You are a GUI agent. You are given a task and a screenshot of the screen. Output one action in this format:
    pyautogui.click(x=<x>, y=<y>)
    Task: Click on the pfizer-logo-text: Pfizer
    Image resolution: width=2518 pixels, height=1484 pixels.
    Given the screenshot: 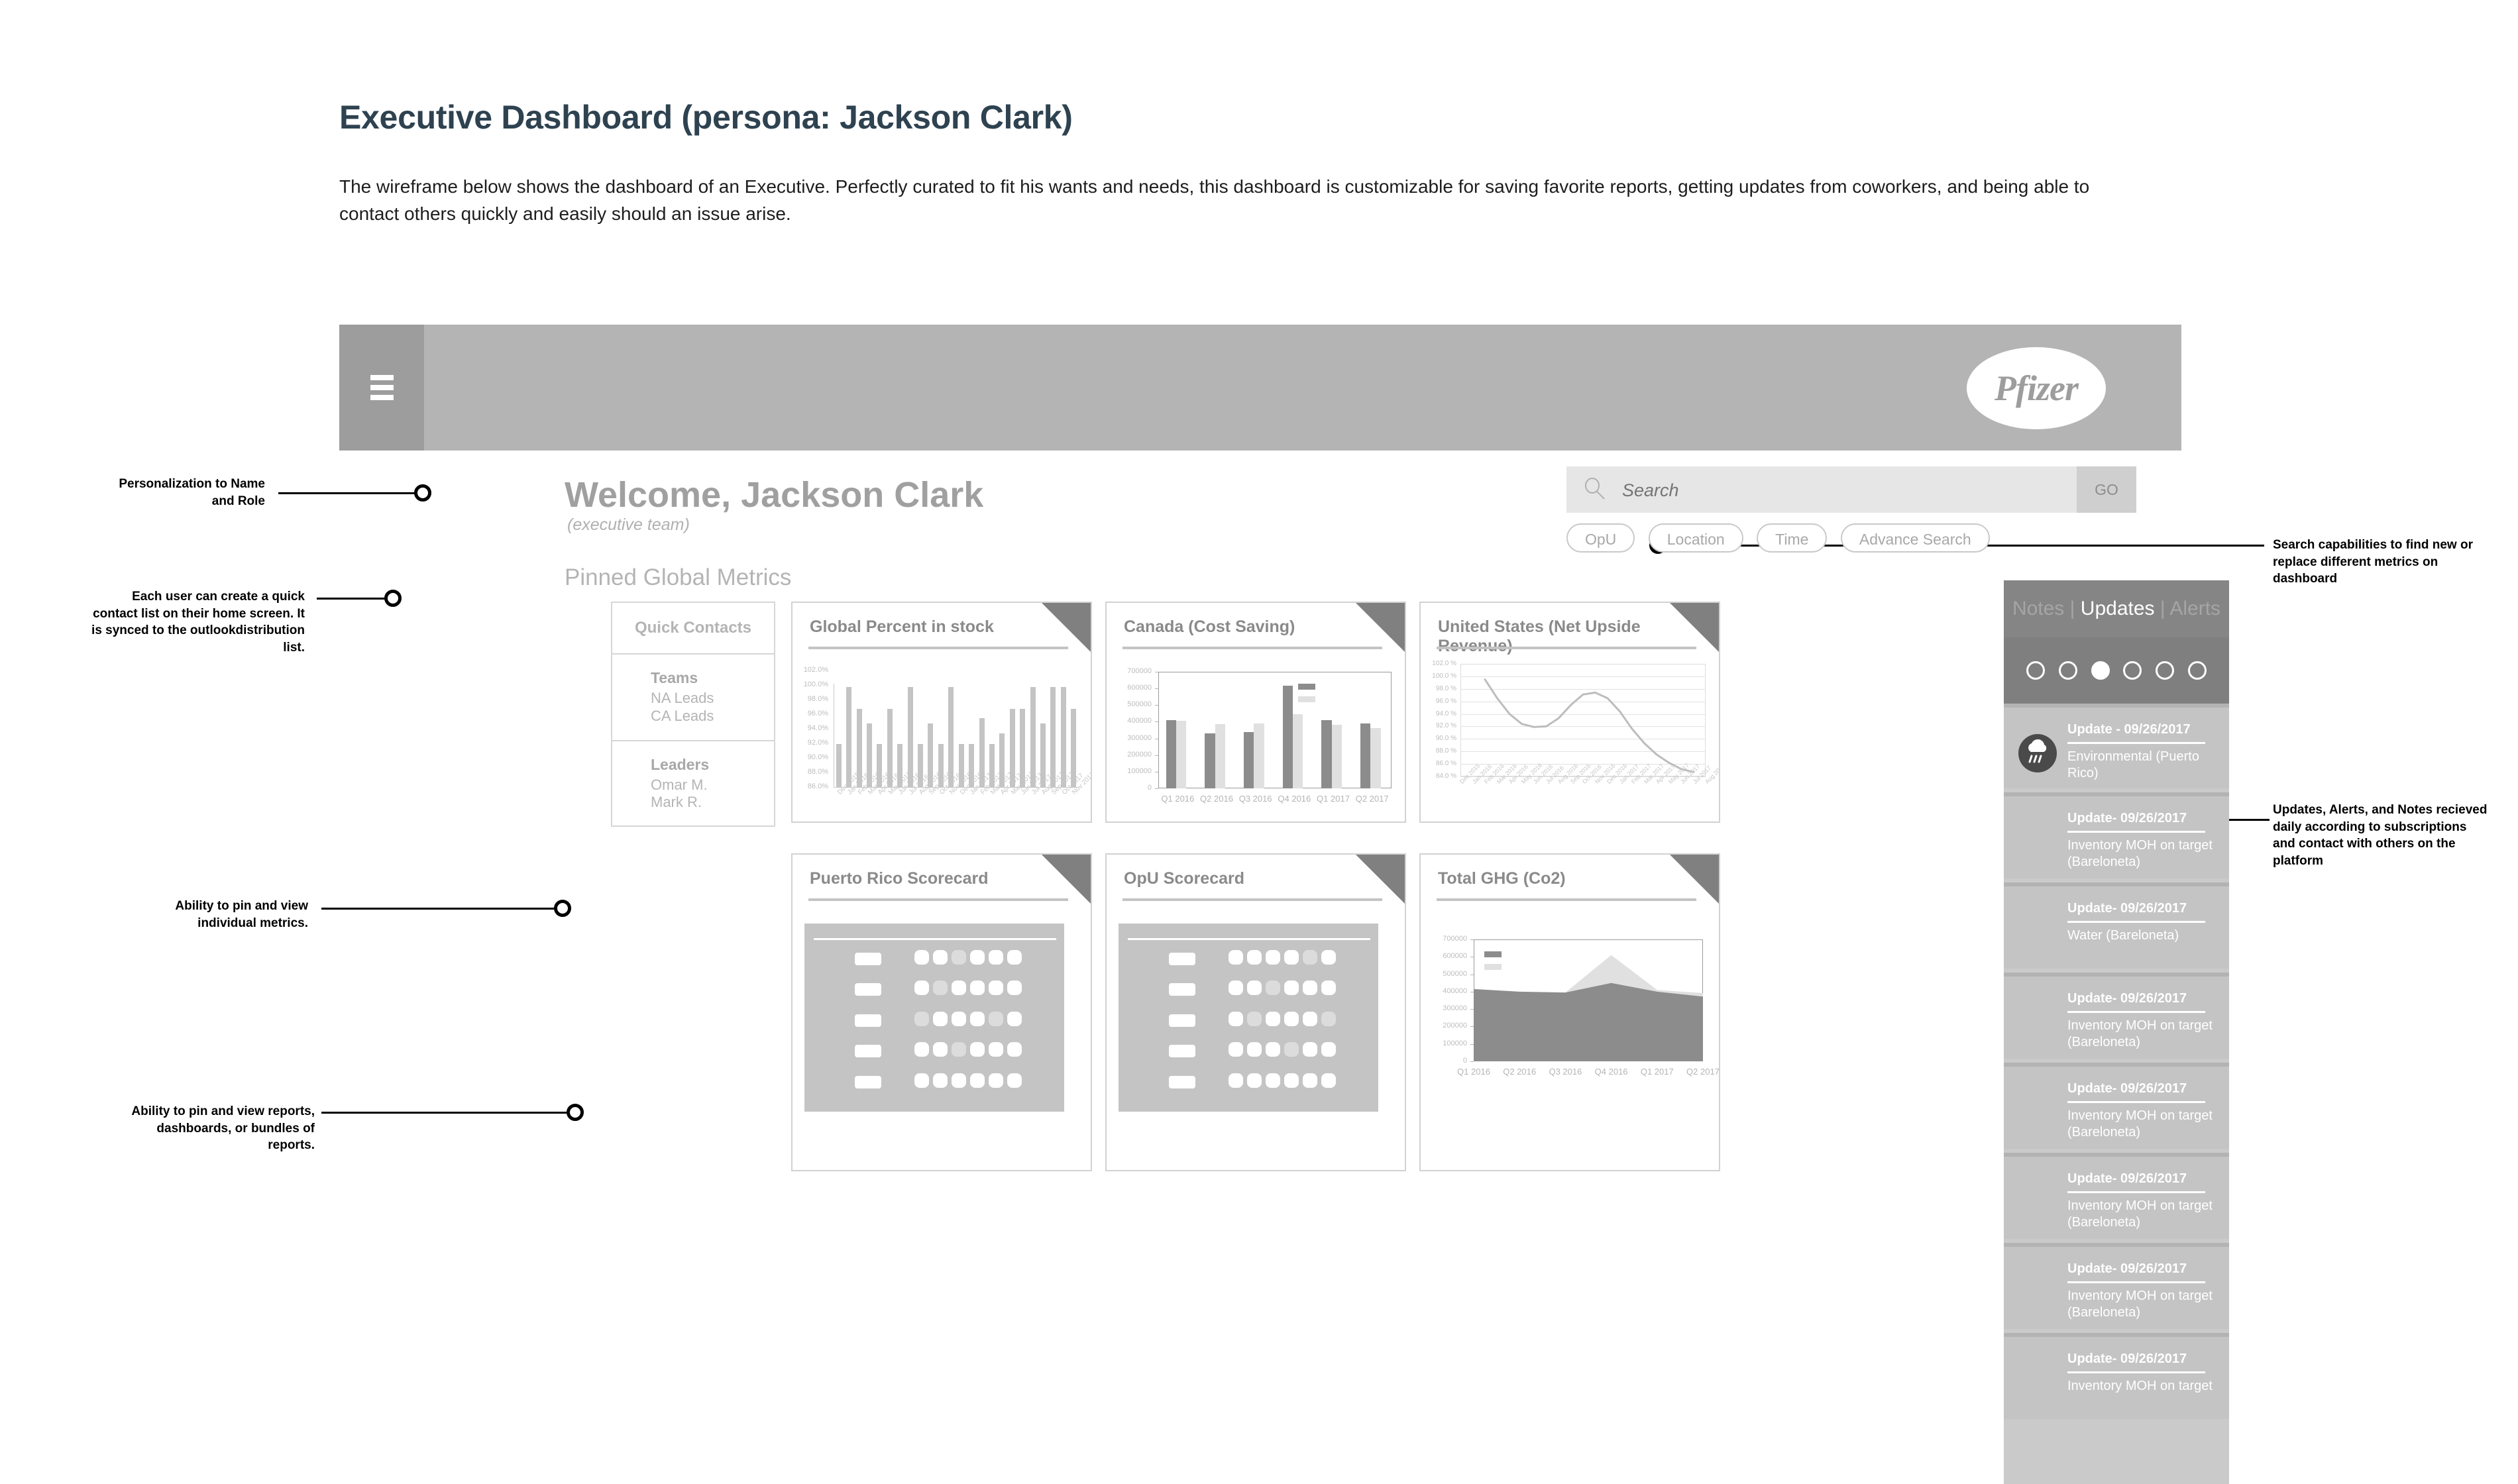 What is the action you would take?
    pyautogui.click(x=2037, y=388)
    